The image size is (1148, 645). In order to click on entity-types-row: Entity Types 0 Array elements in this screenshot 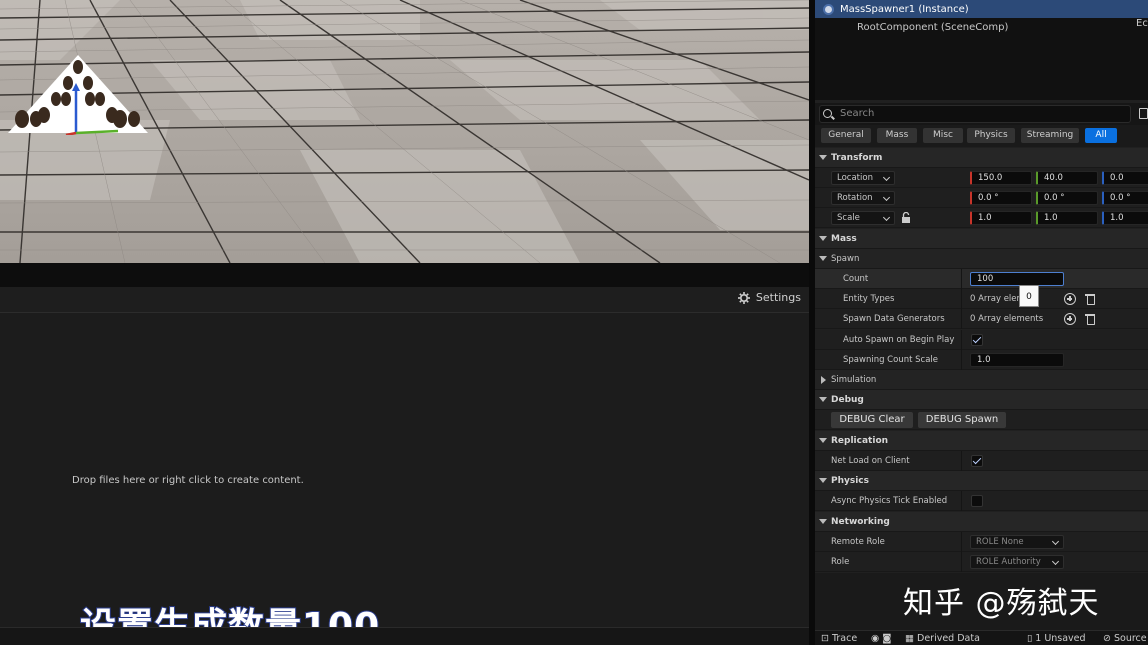, I will do `click(981, 299)`.